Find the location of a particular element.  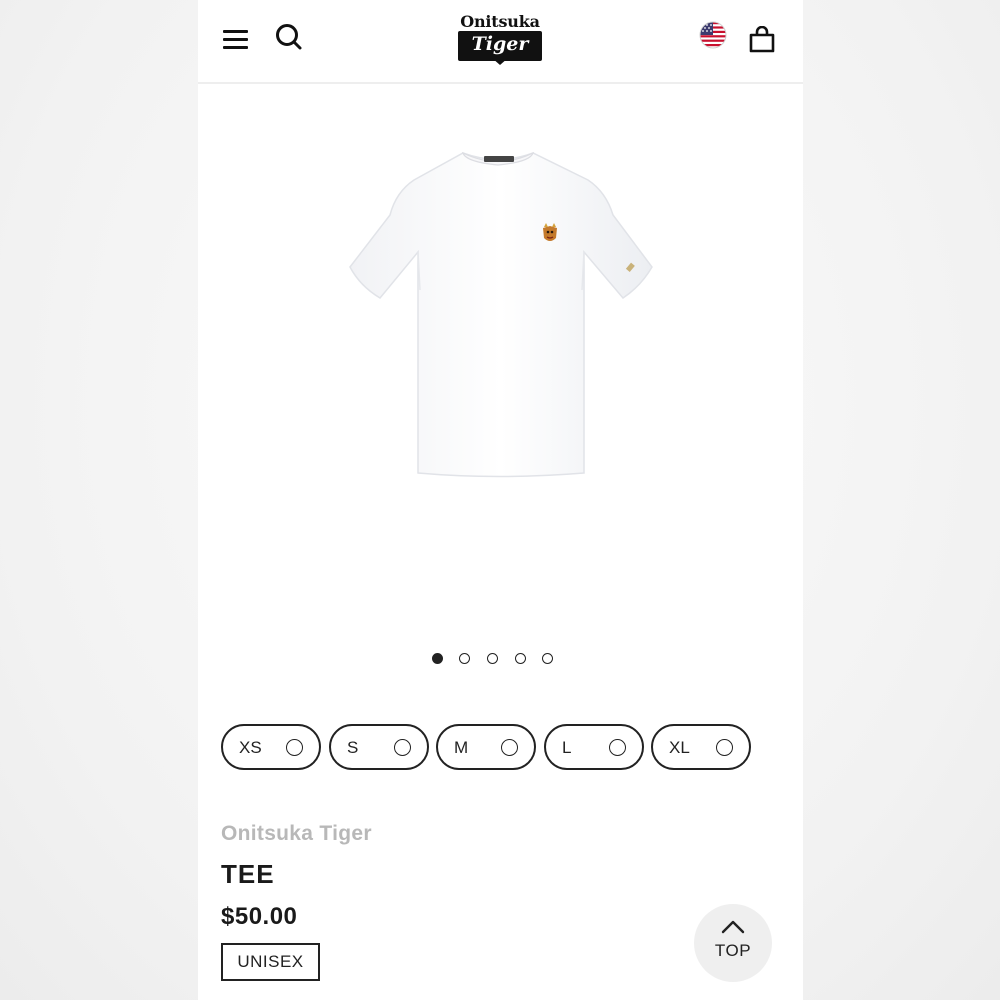

product-image is located at coordinates (498, 312).